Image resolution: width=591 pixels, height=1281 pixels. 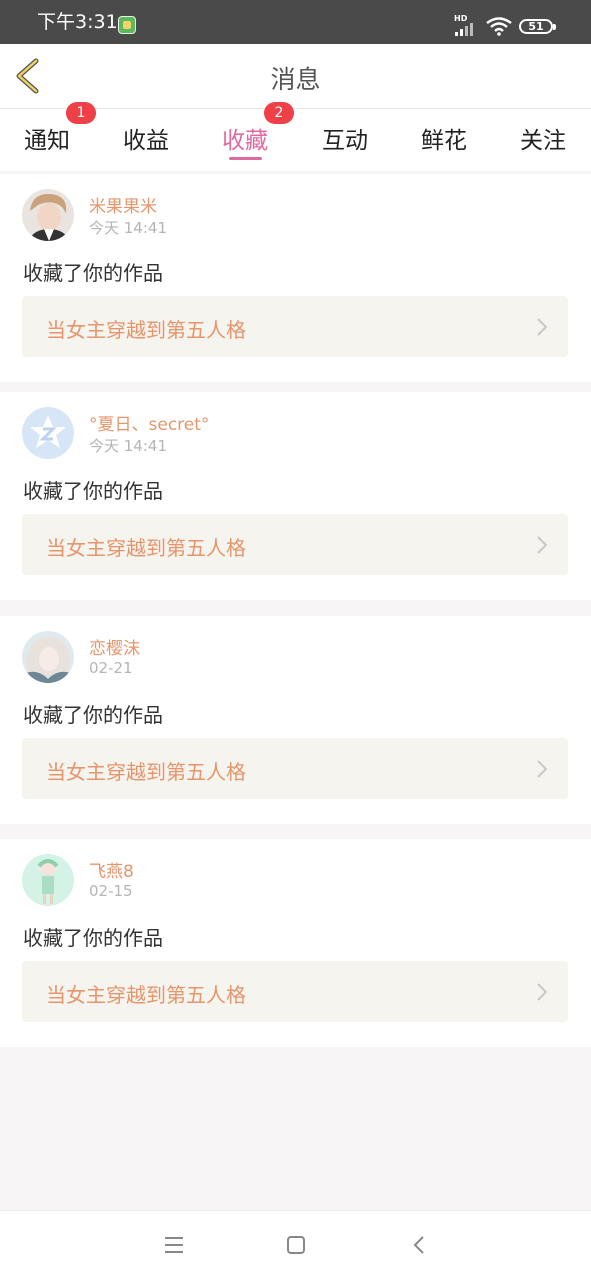 What do you see at coordinates (464, 29) in the screenshot?
I see `signal-icon` at bounding box center [464, 29].